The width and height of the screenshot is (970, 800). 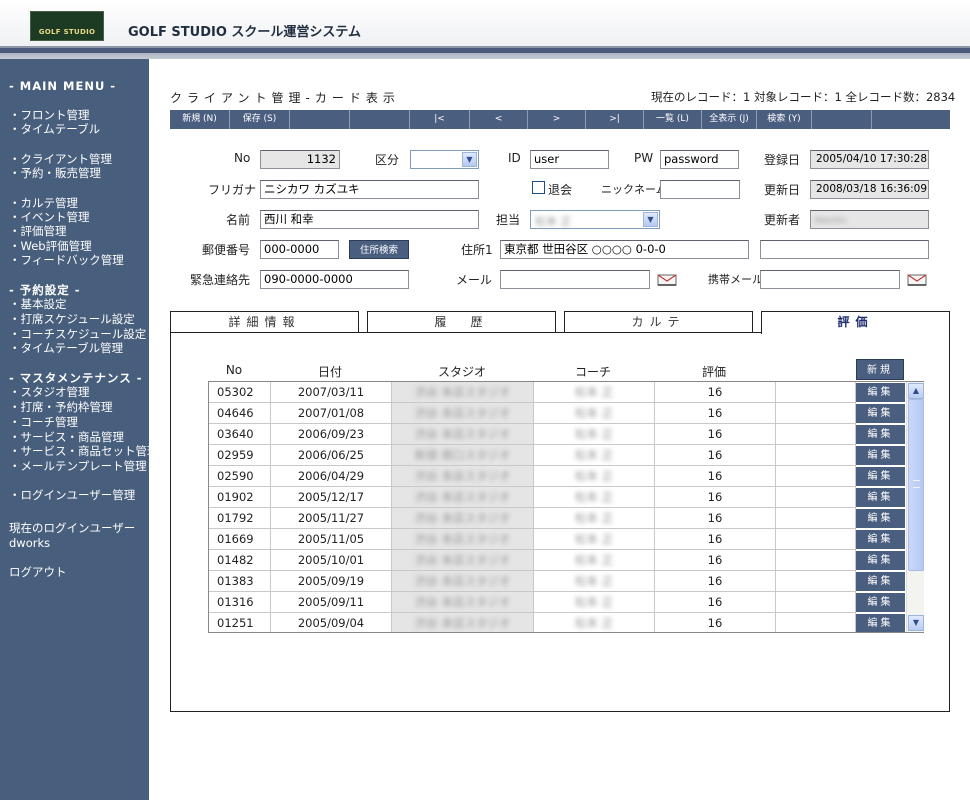 What do you see at coordinates (440, 119) in the screenshot?
I see `first-record-button: |<` at bounding box center [440, 119].